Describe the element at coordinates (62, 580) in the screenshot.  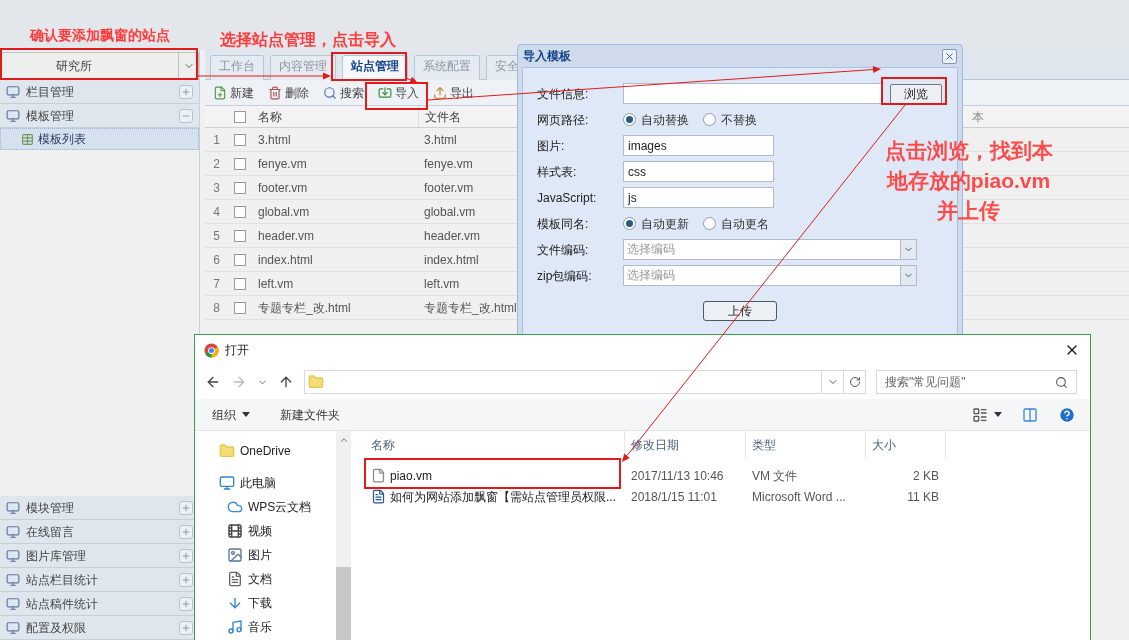
I see `group-label: 站点栏目统计` at that location.